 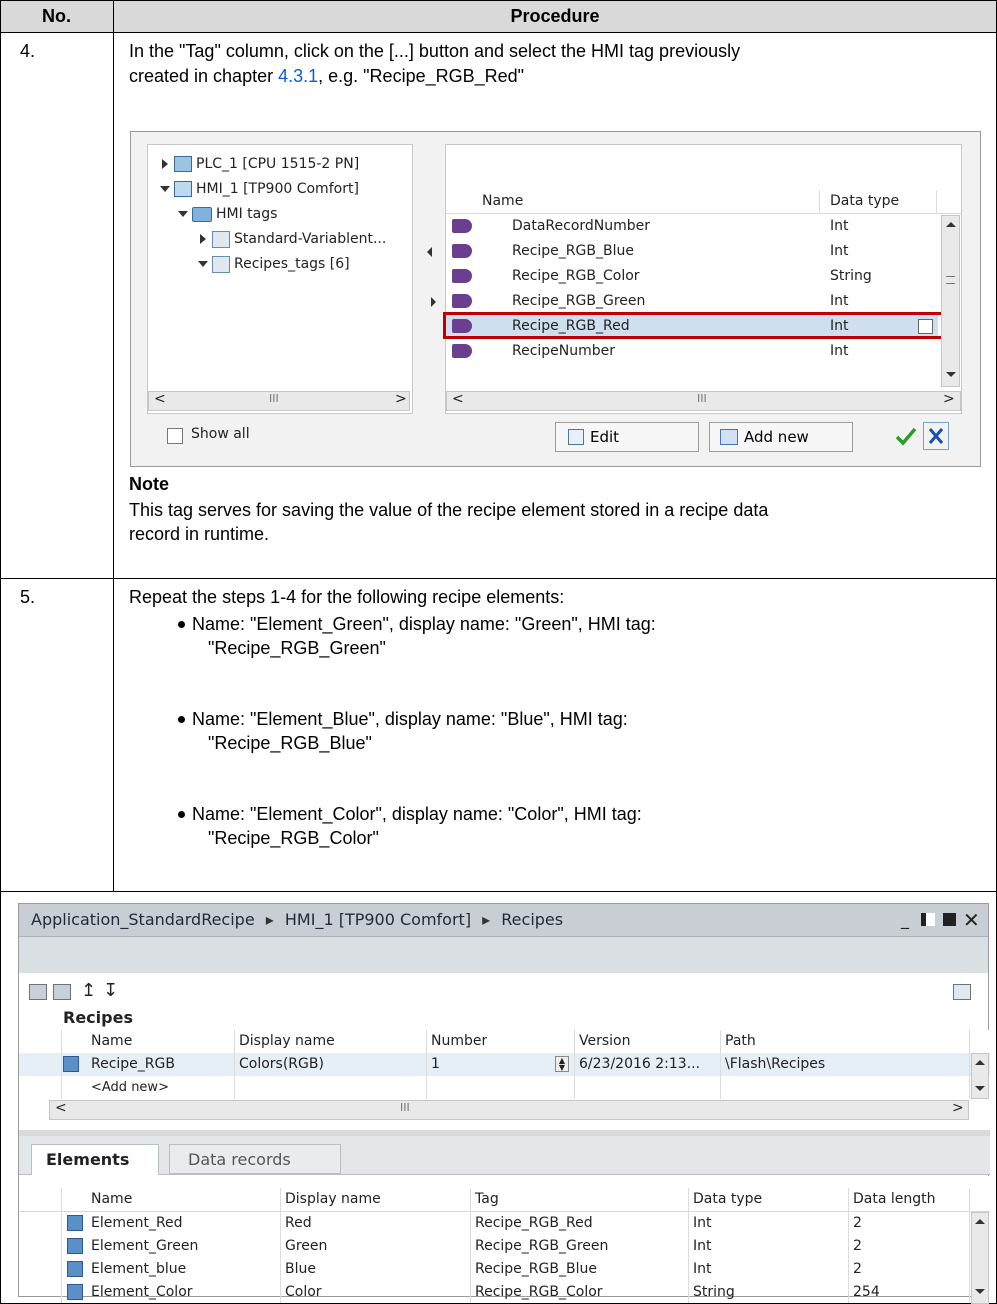 What do you see at coordinates (534, 1223) in the screenshot?
I see `element-tag: Recipe_RGB_Red` at bounding box center [534, 1223].